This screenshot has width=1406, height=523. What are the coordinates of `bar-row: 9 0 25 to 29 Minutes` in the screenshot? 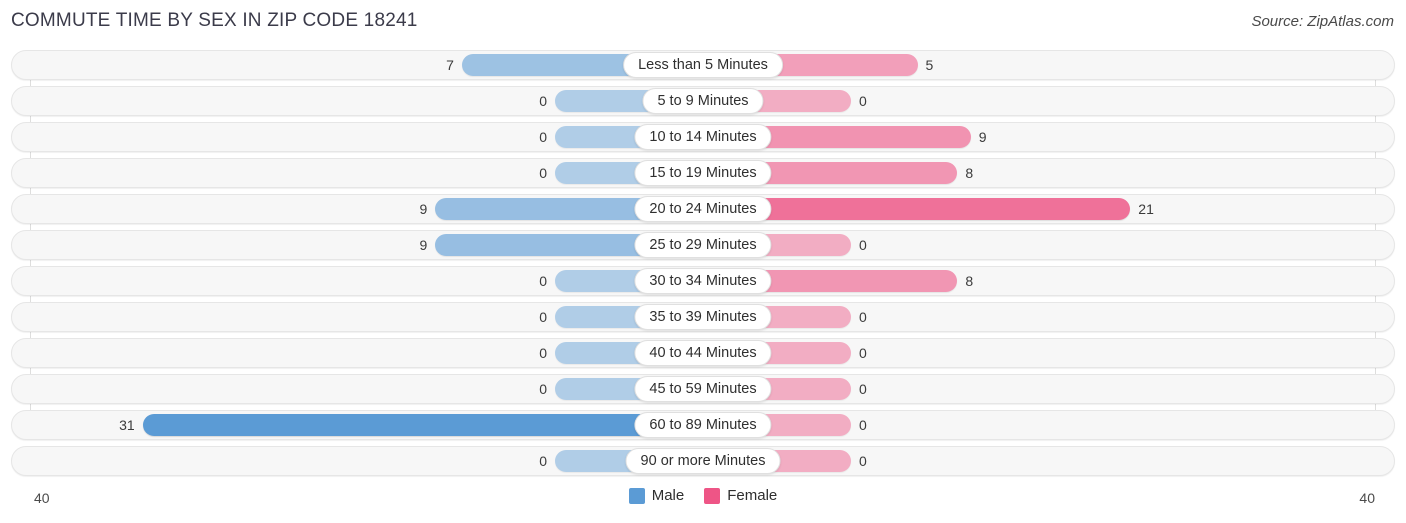 It's located at (703, 245).